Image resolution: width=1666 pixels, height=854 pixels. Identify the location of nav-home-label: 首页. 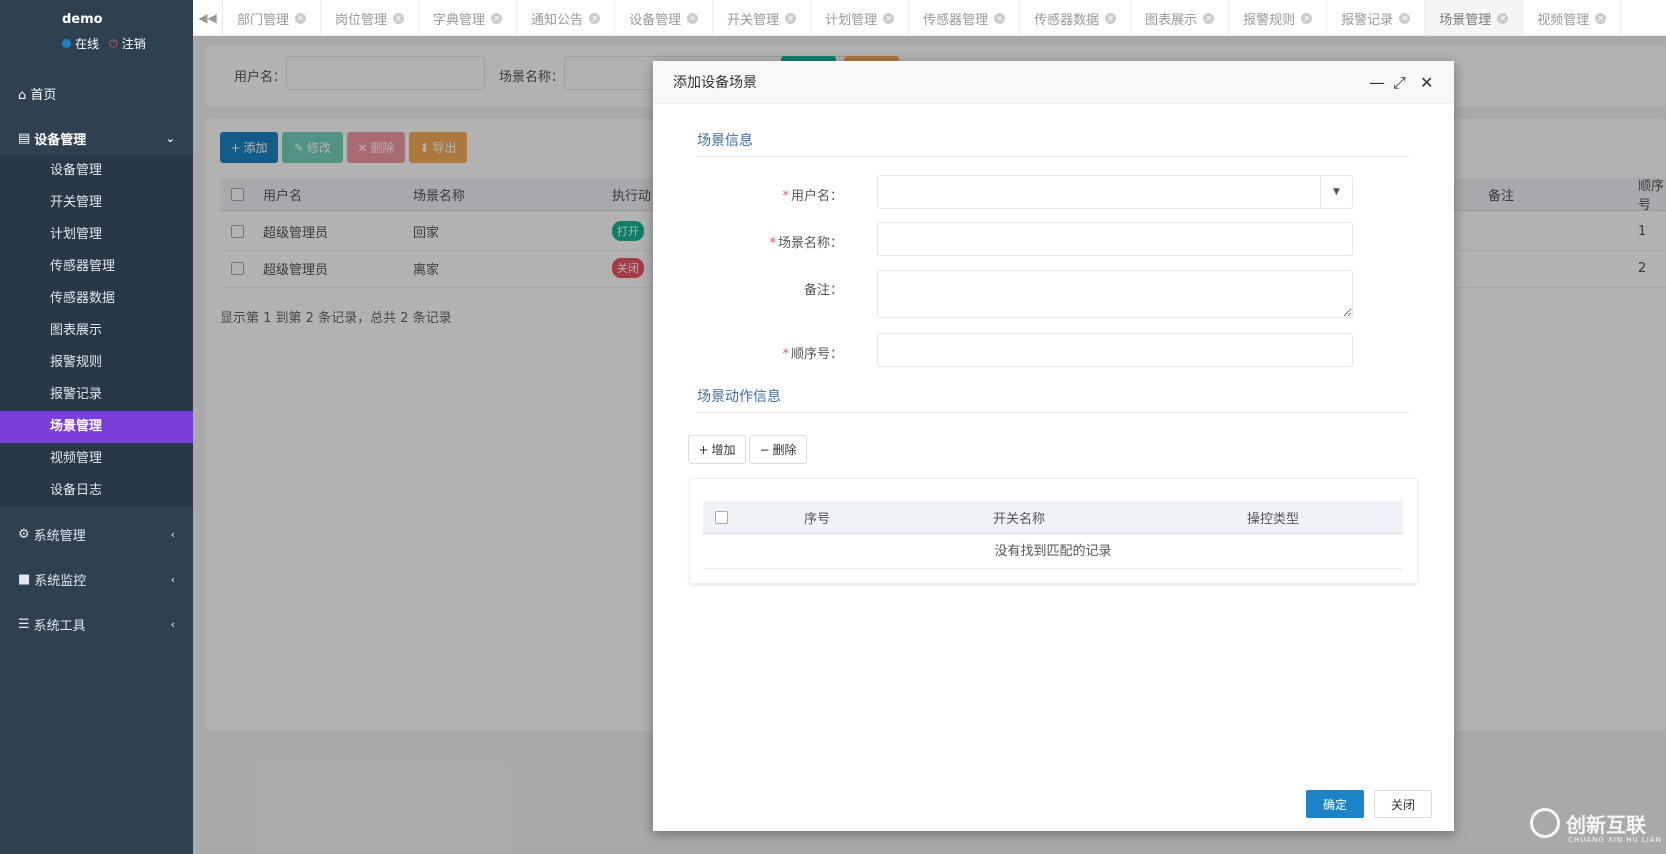
(43, 95).